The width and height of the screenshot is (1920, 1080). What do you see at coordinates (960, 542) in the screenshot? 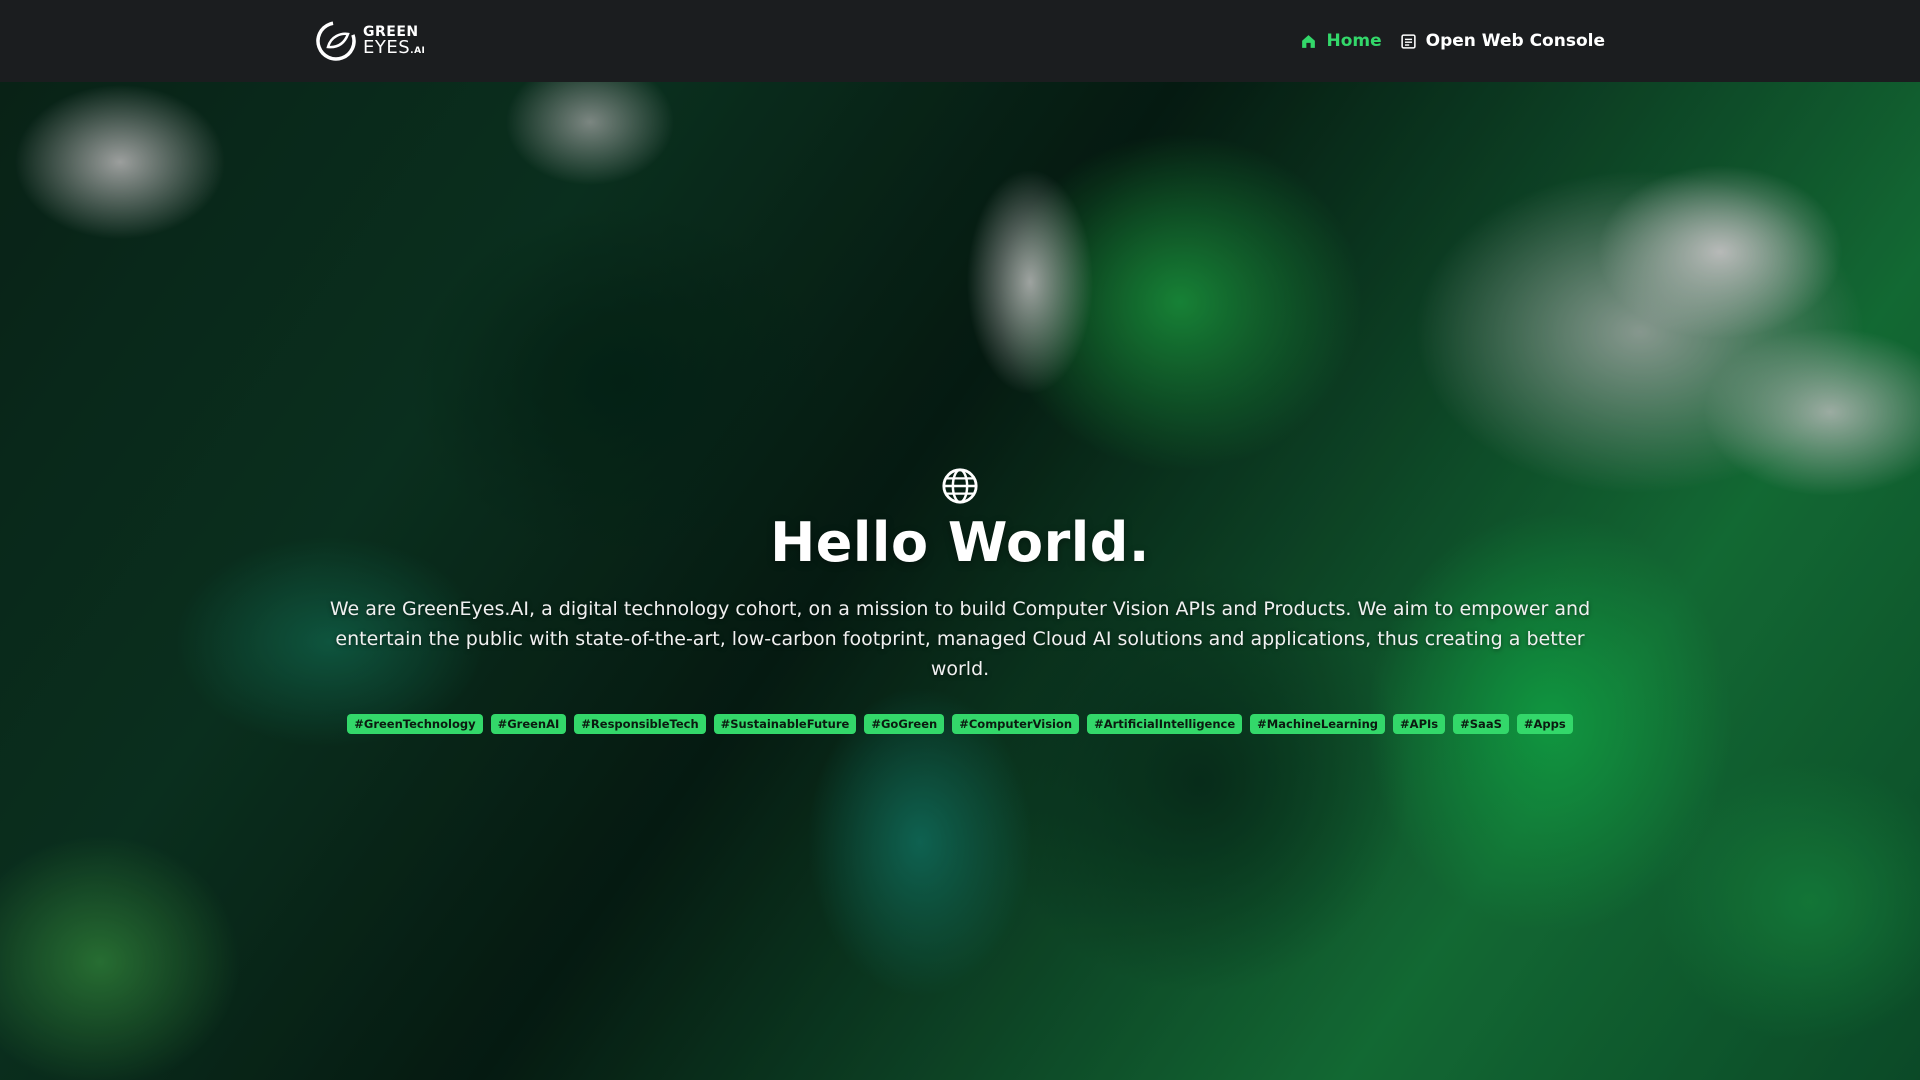
I see `hero-title: Hello World.` at bounding box center [960, 542].